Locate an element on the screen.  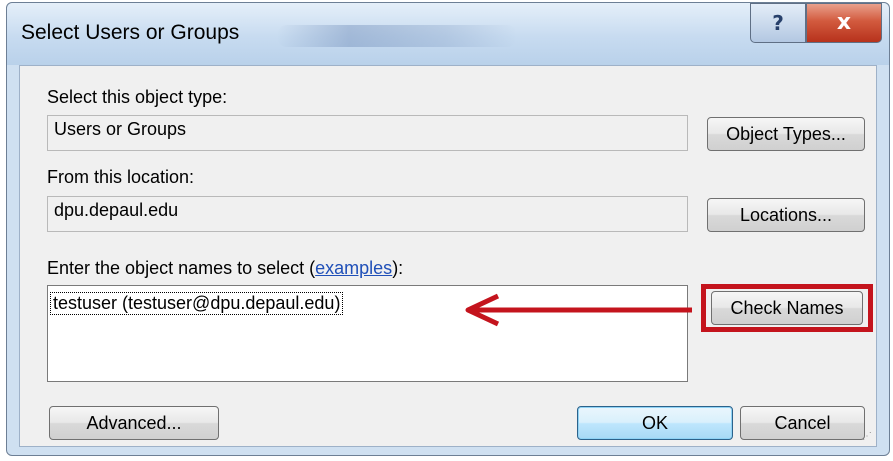
location-label: From this location: is located at coordinates (121, 177).